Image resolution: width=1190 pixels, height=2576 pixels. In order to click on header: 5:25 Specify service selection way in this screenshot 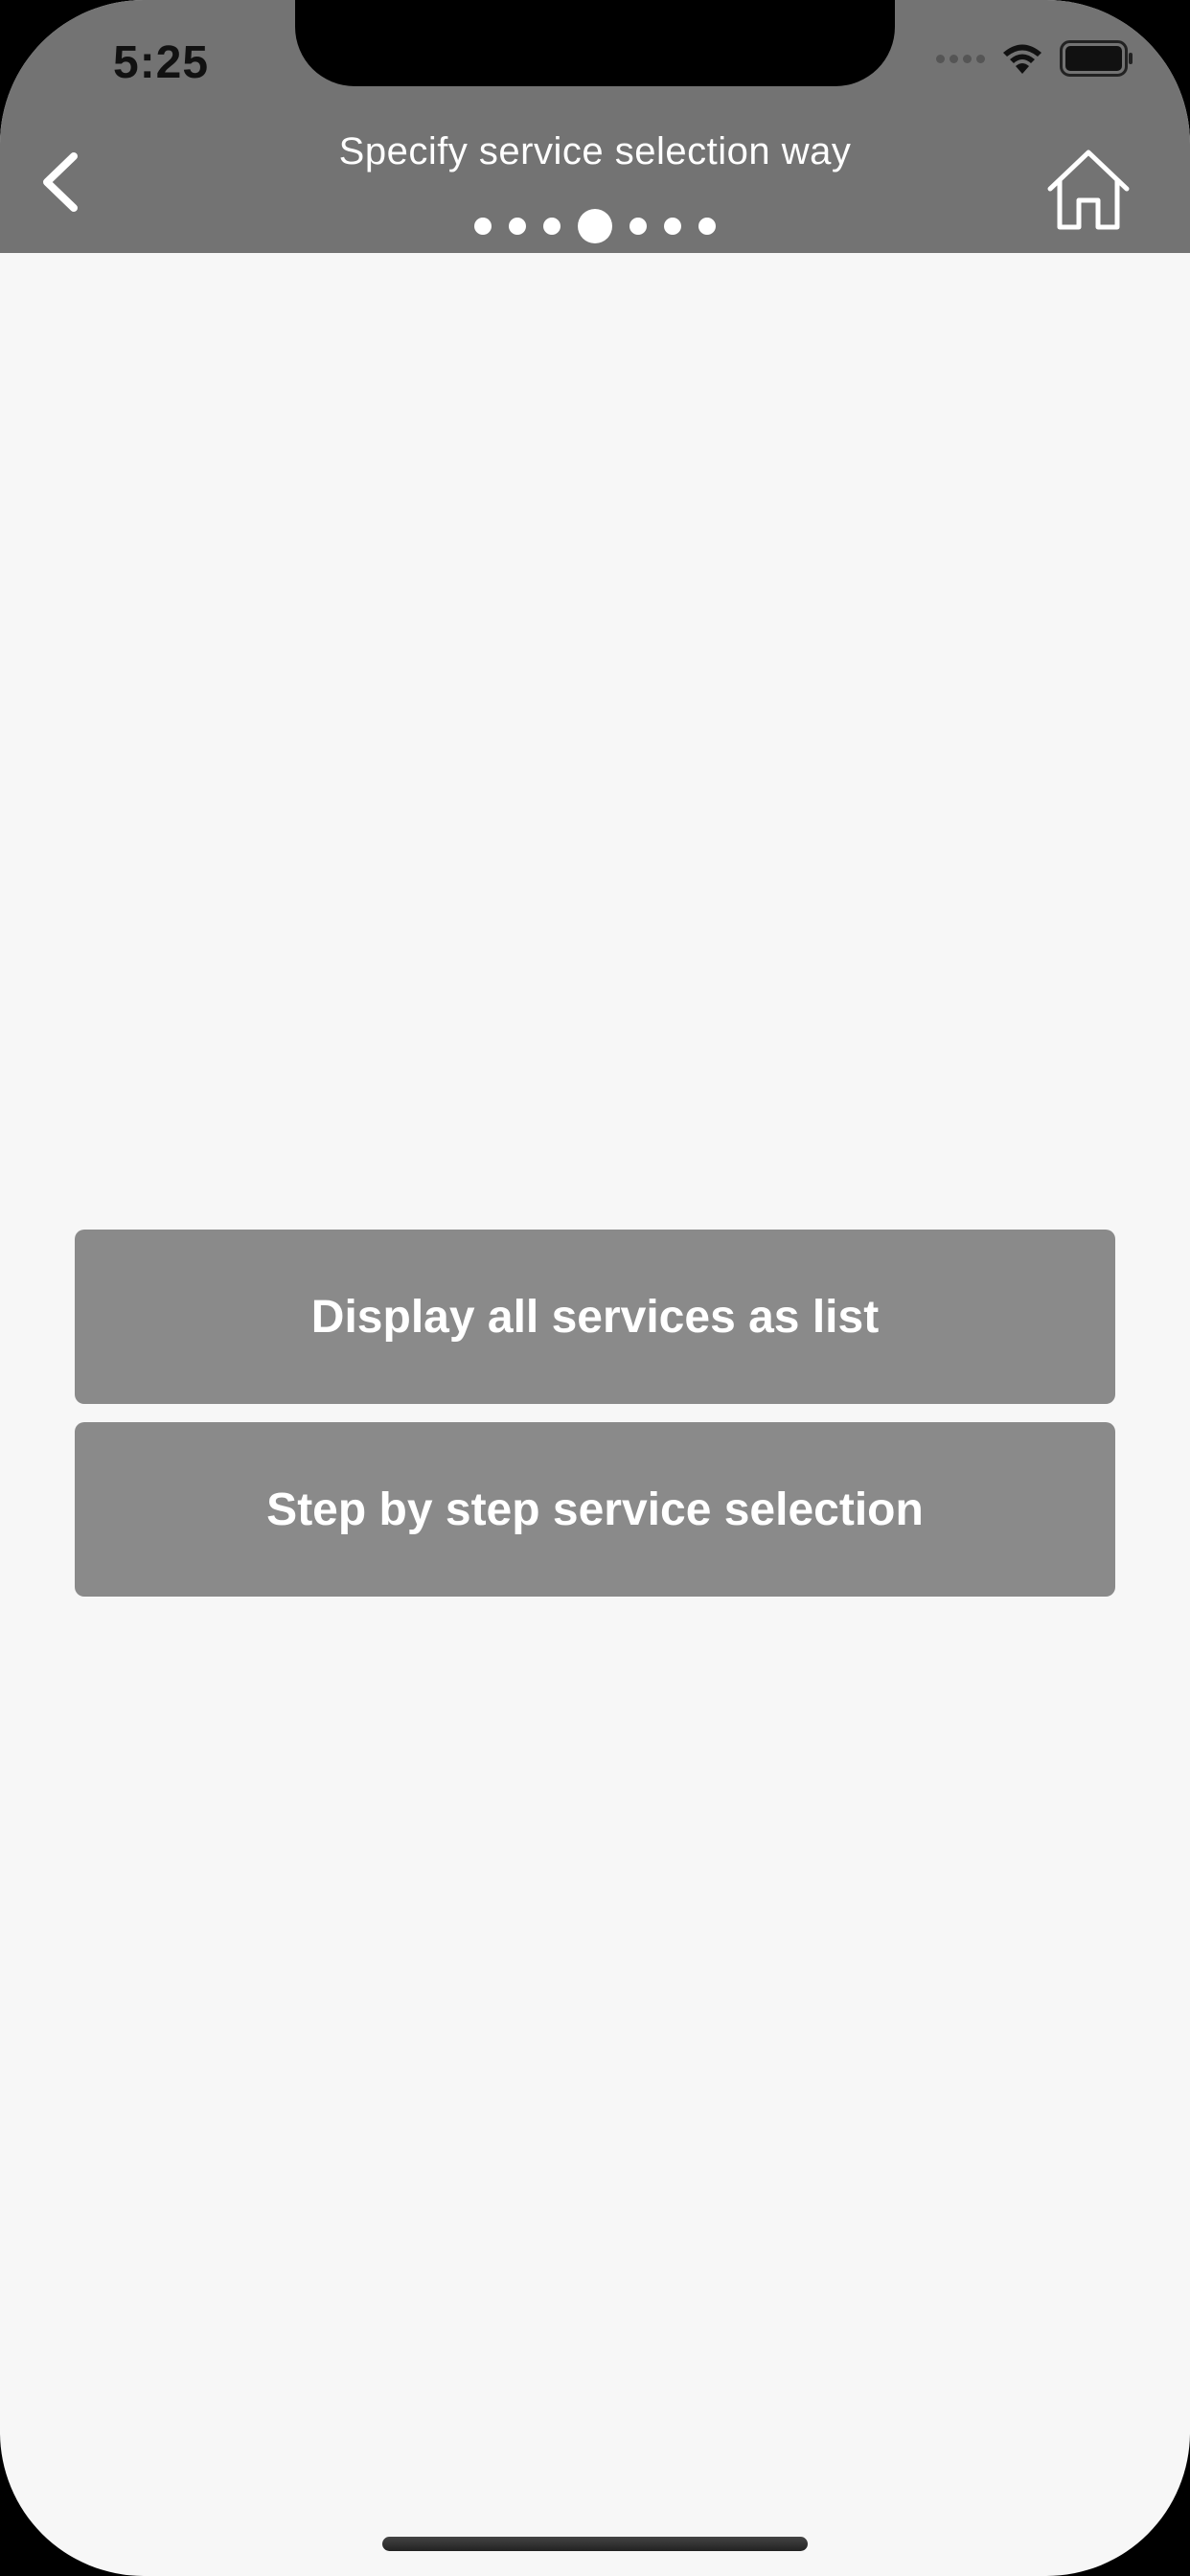, I will do `click(595, 126)`.